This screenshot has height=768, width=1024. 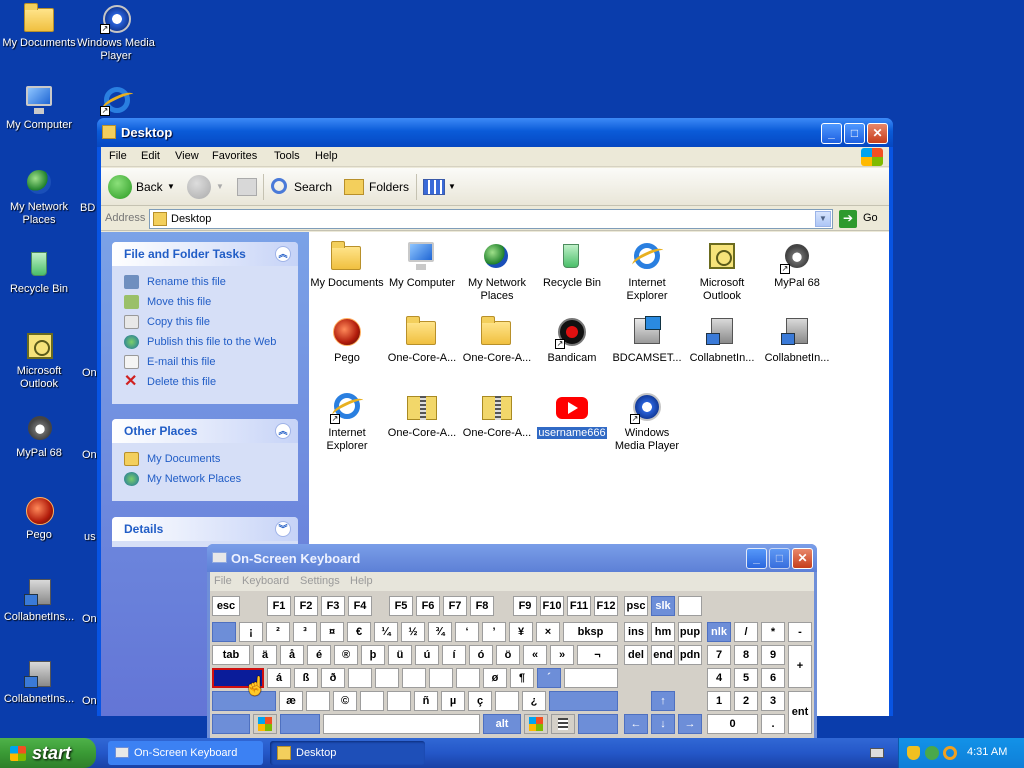 What do you see at coordinates (278, 632) in the screenshot?
I see `key-2: ²` at bounding box center [278, 632].